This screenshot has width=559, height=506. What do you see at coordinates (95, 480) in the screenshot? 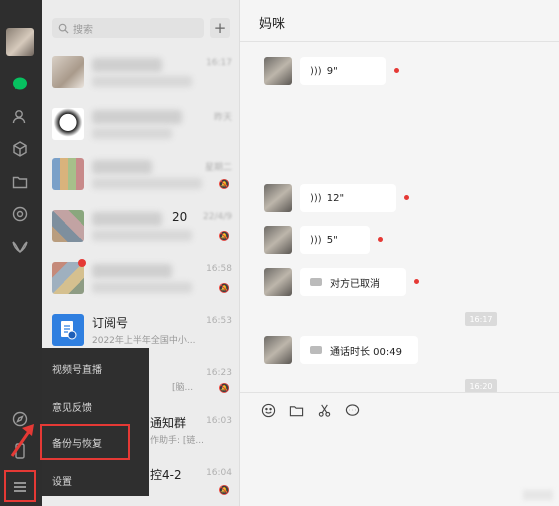
I see `menu-item-settings: 设置` at bounding box center [95, 480].